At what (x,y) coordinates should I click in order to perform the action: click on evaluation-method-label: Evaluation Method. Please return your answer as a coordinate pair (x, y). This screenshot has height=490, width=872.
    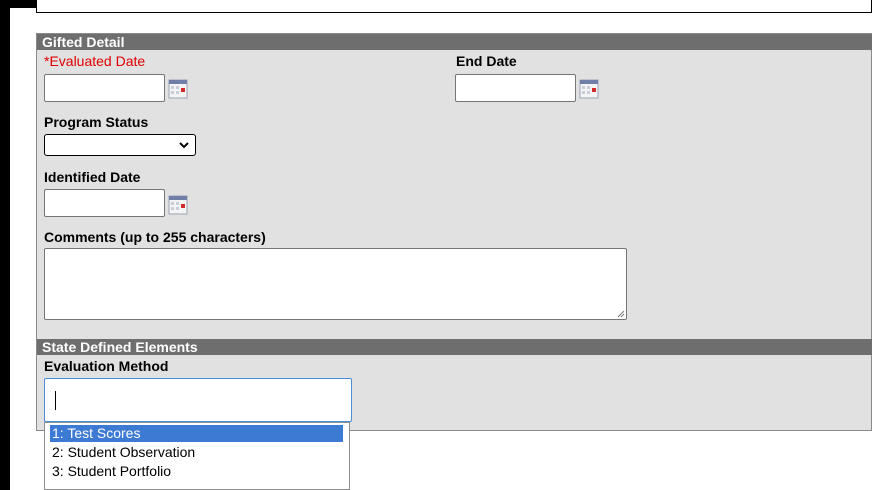
    Looking at the image, I should click on (106, 366).